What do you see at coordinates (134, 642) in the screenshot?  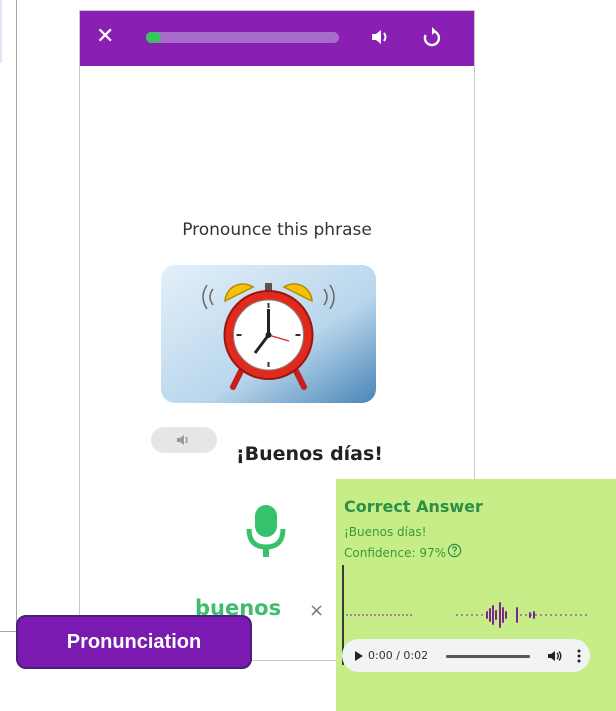 I see `pronunciation-label: Pronunciation` at bounding box center [134, 642].